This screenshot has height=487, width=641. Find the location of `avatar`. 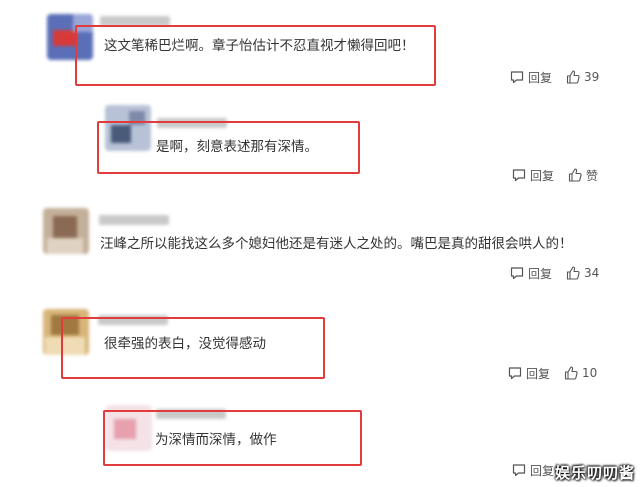

avatar is located at coordinates (66, 231).